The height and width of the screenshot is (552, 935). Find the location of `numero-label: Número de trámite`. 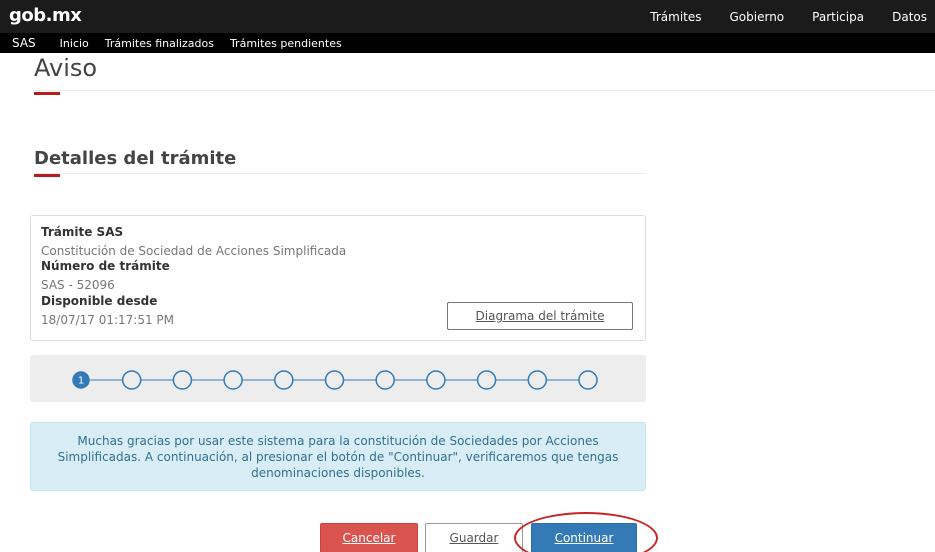

numero-label: Número de trámite is located at coordinates (105, 266).